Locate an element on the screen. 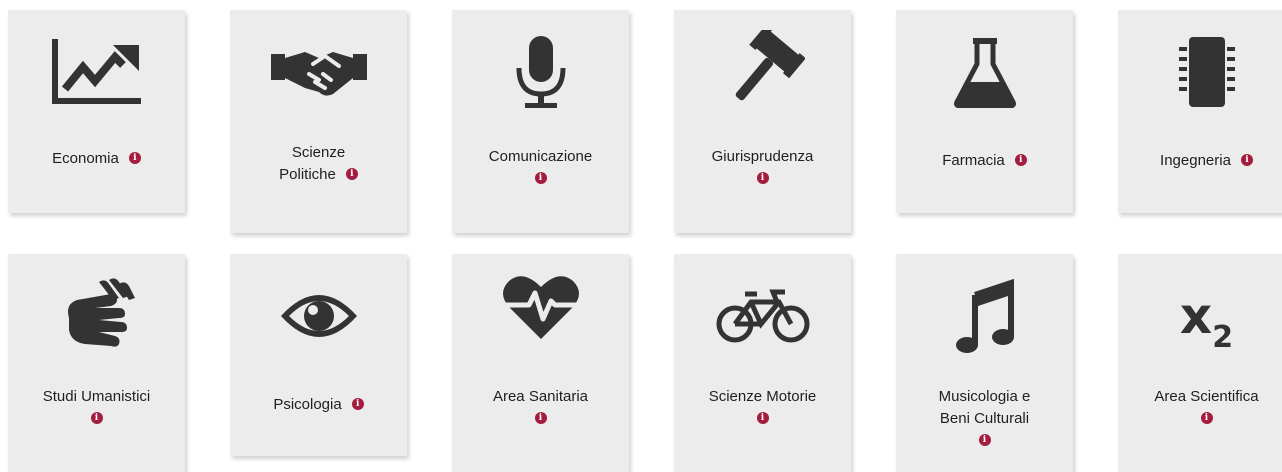  card-scienze-motorie: Scienze Motorie i is located at coordinates (762, 363).